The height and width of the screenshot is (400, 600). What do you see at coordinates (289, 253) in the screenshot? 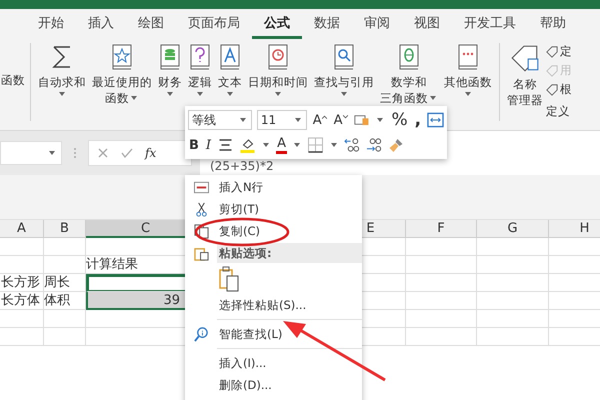
I see `menu-section-header: 粘贴选项:` at bounding box center [289, 253].